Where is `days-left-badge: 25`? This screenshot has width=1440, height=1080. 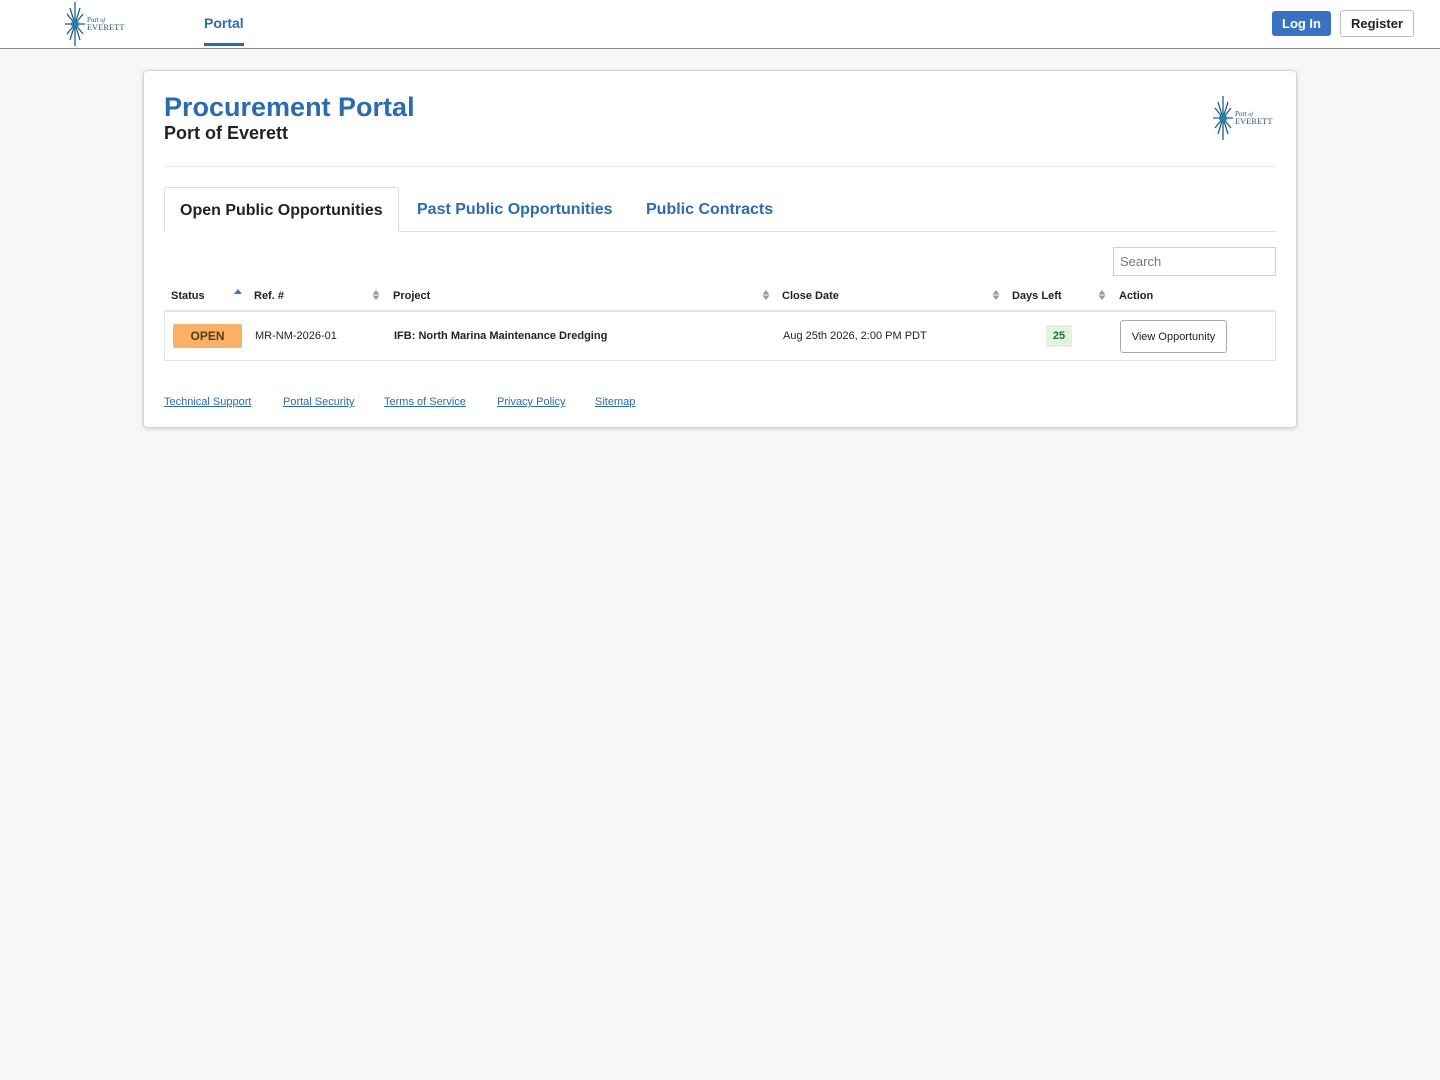 days-left-badge: 25 is located at coordinates (1059, 336).